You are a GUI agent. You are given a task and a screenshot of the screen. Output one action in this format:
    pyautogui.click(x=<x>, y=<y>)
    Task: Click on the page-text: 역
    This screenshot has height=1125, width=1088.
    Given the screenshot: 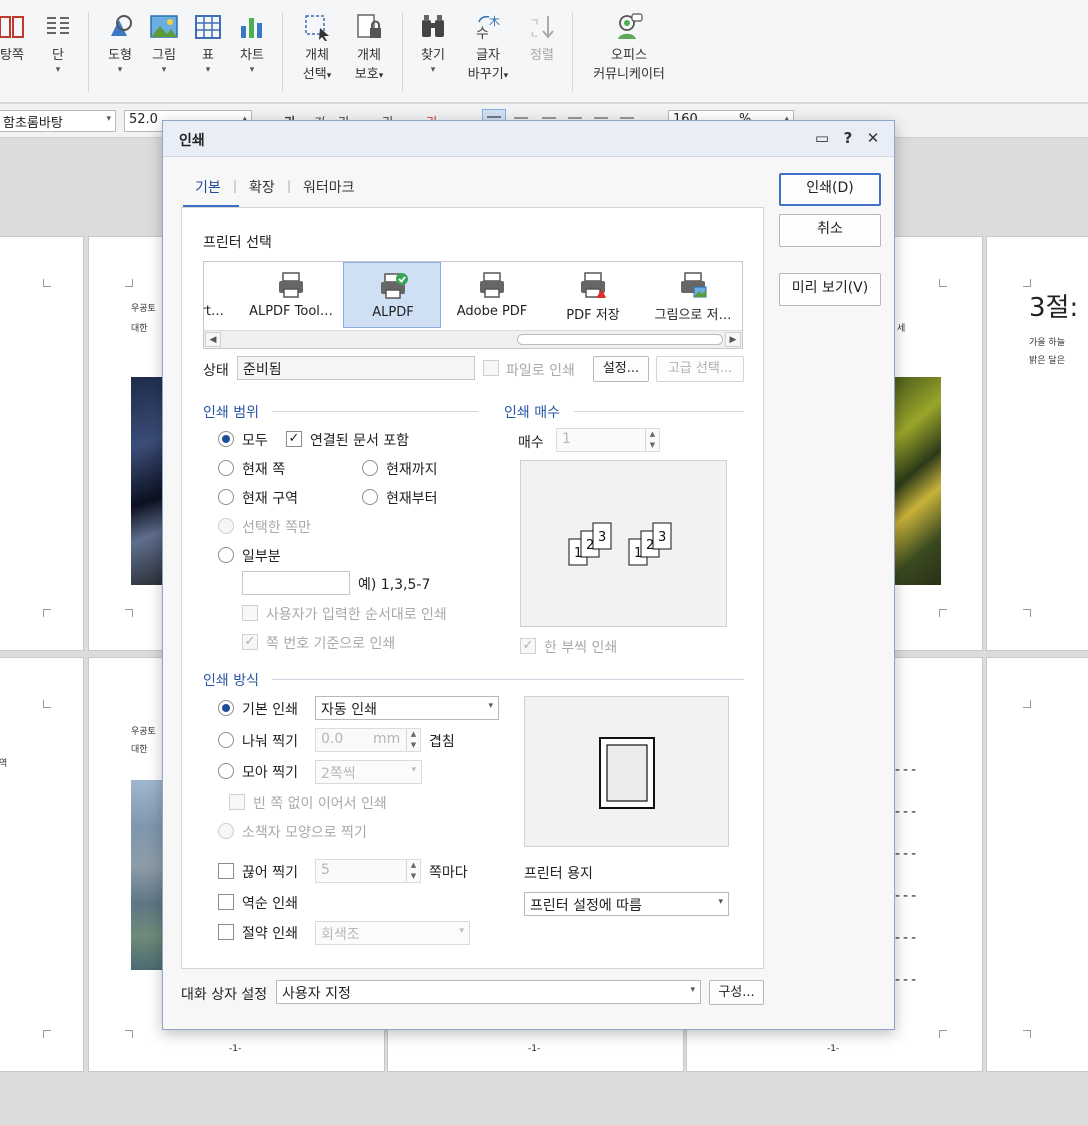 What is the action you would take?
    pyautogui.click(x=3, y=764)
    